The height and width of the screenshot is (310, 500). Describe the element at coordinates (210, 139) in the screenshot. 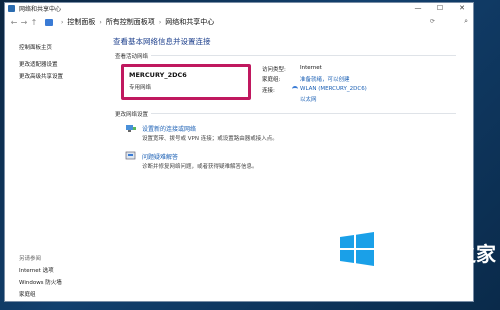

I see `setup-new-connection-desc: 设置宽带、拨号或 VPN 连接；或设置路由器或接入点。` at that location.